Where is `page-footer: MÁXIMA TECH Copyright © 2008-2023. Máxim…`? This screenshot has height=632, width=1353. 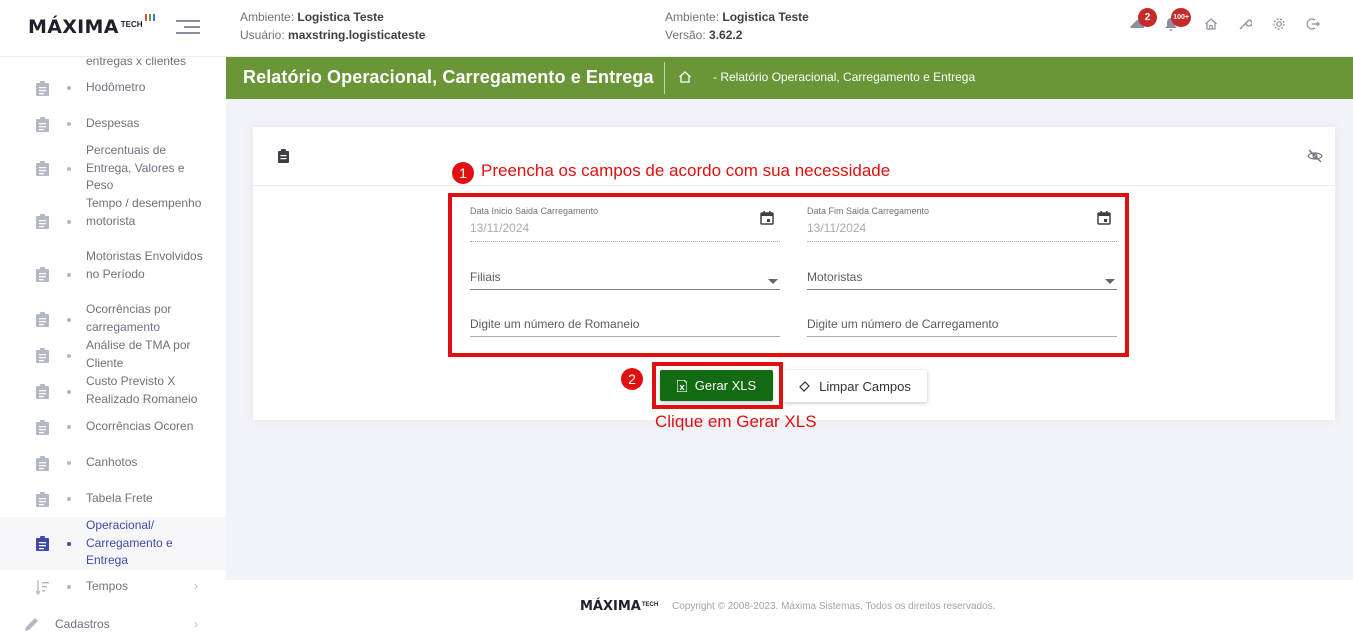
page-footer: MÁXIMA TECH Copyright © 2008-2023. Máxim… is located at coordinates (789, 606).